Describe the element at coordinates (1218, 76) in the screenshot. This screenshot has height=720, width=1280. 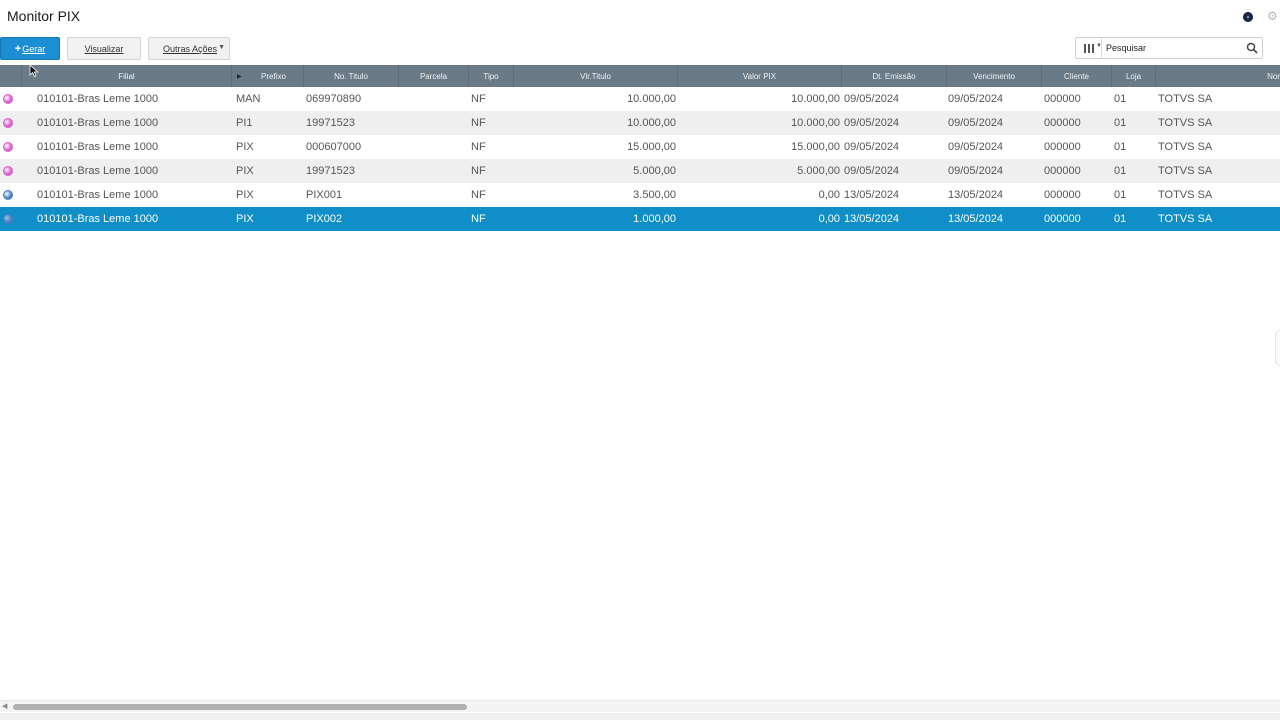
I see `column-header-nome: Nor` at that location.